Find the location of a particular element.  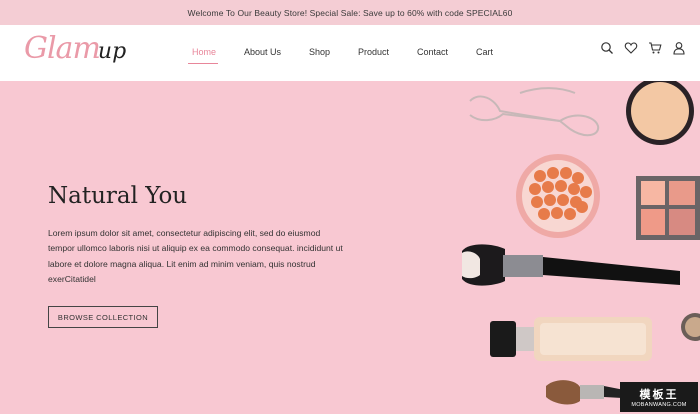

eyeshadow-palette-image is located at coordinates (668, 208).